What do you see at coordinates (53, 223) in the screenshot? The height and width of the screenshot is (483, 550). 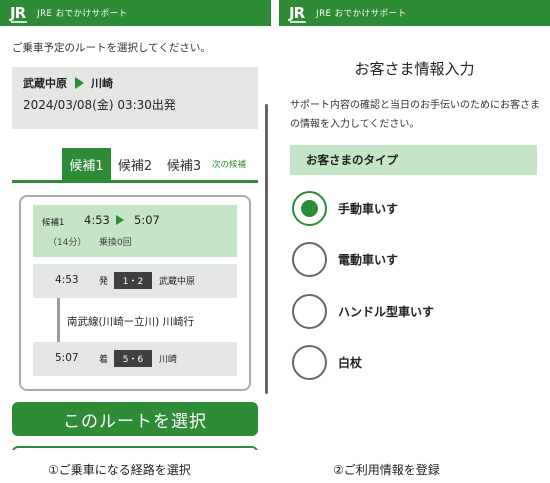 I see `candidate-label: 候補1` at bounding box center [53, 223].